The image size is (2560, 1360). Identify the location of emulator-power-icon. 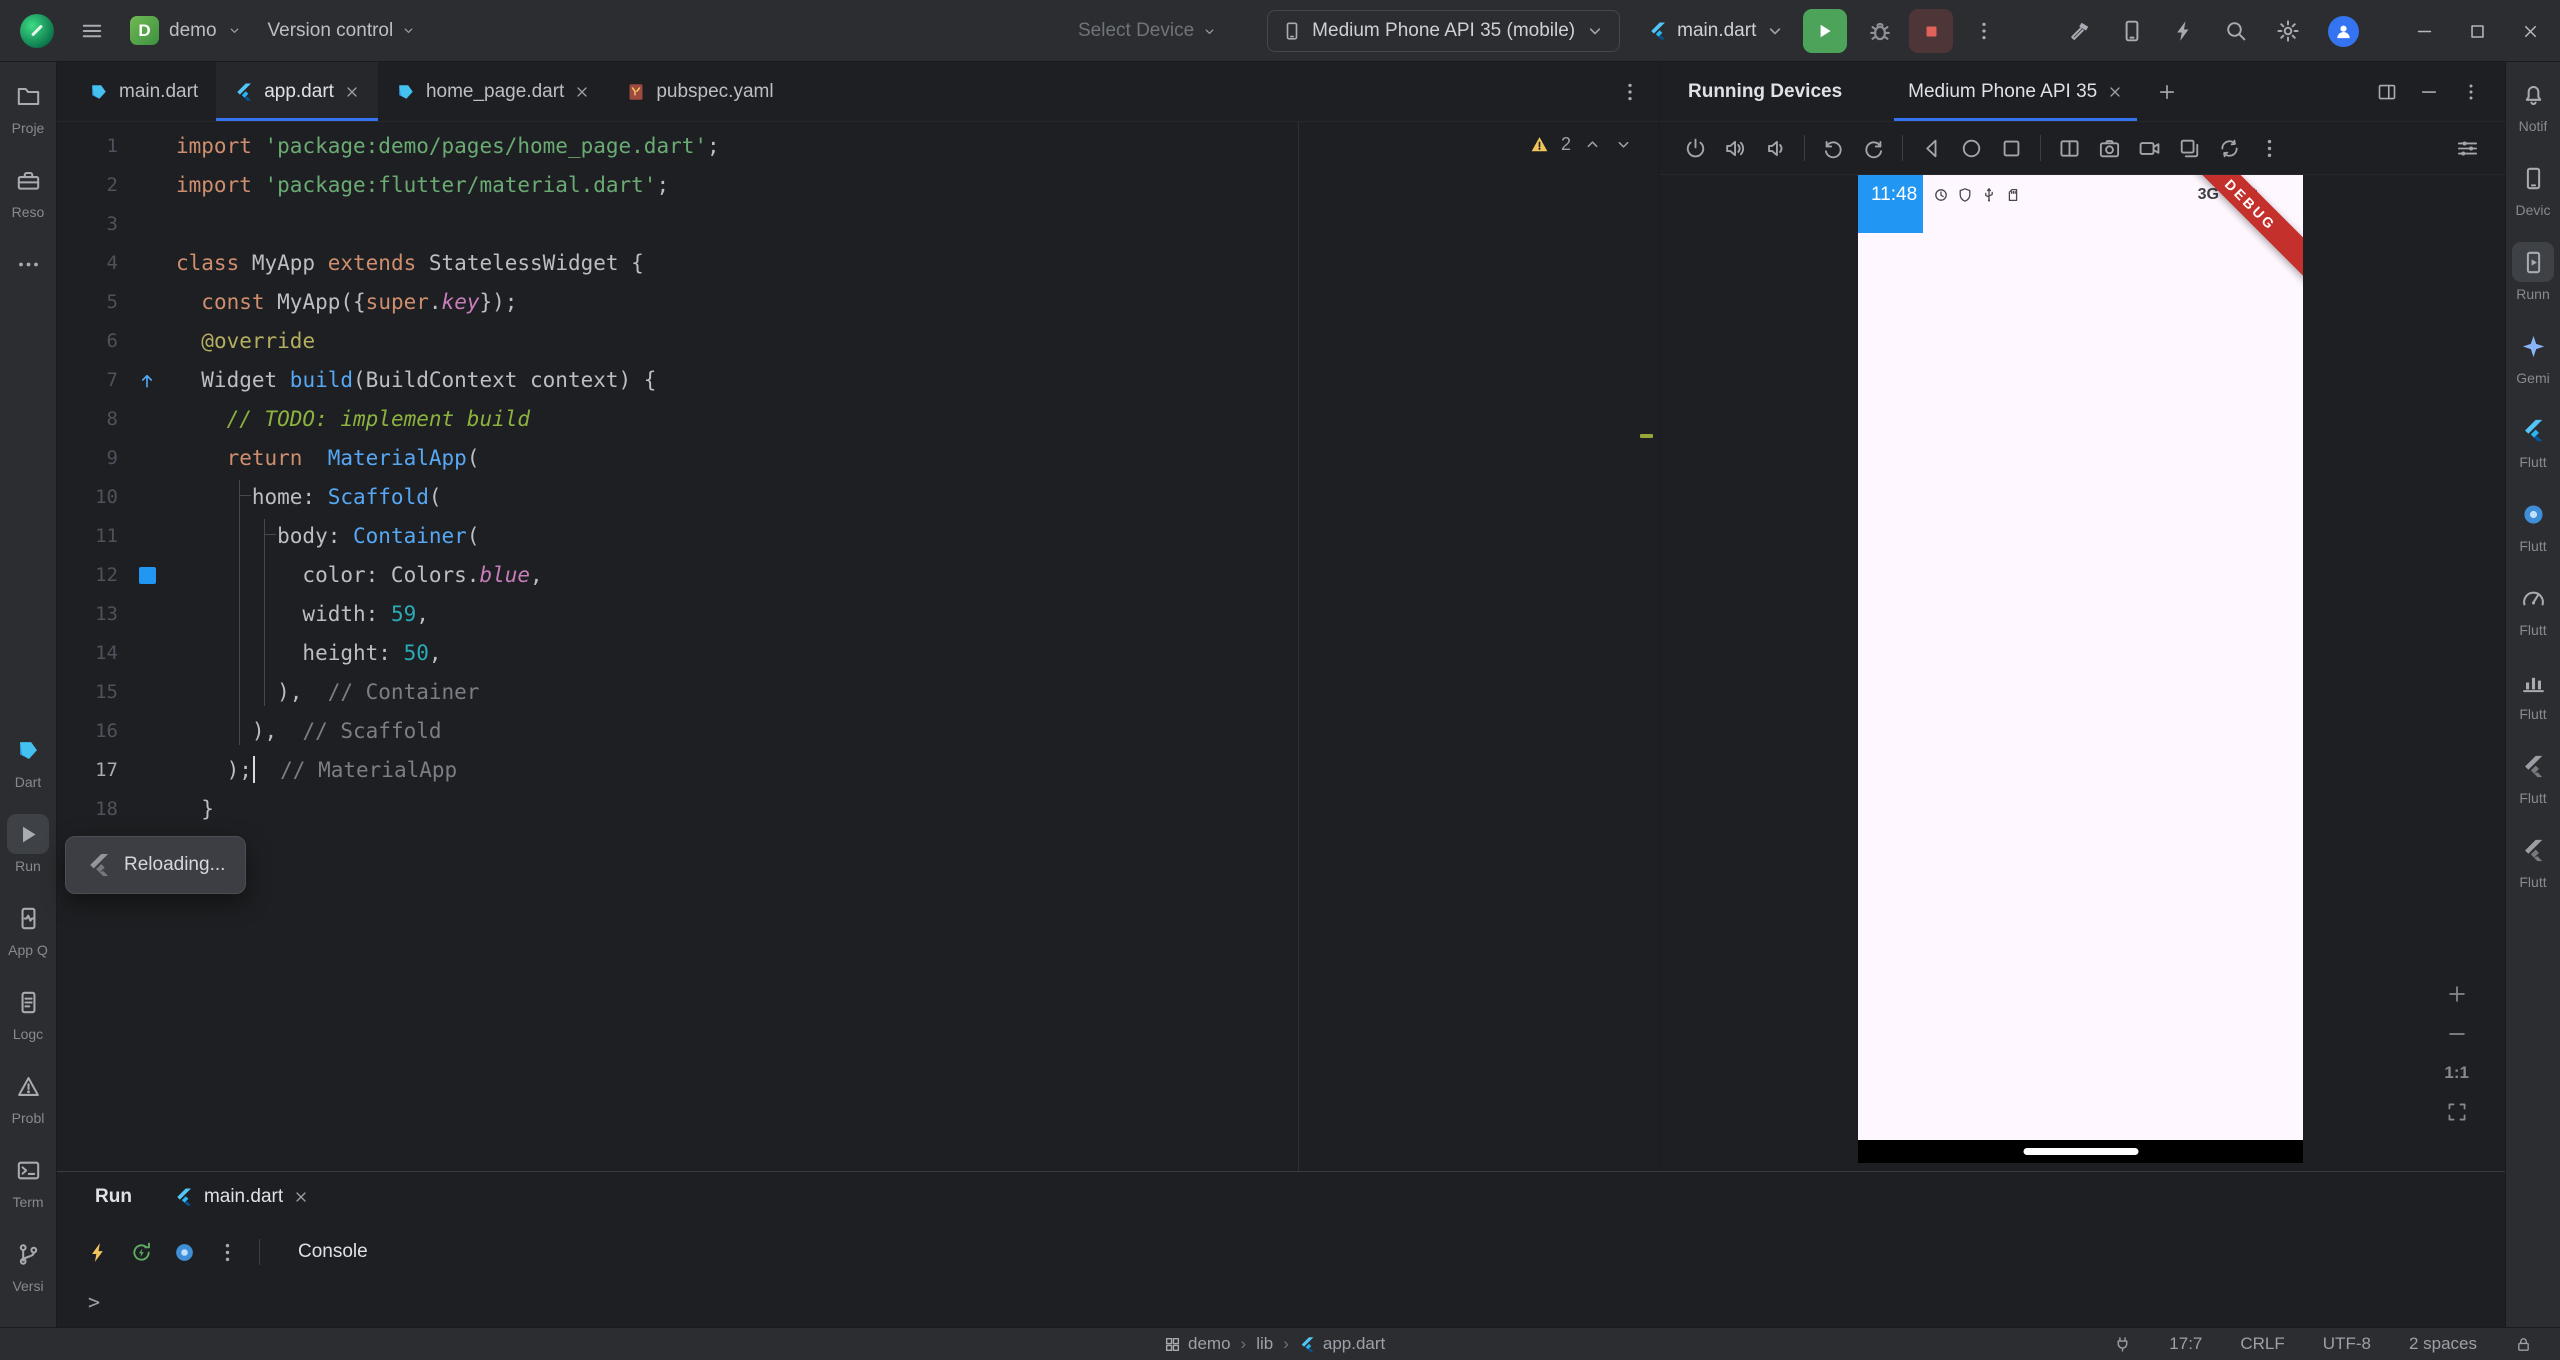
(1695, 148).